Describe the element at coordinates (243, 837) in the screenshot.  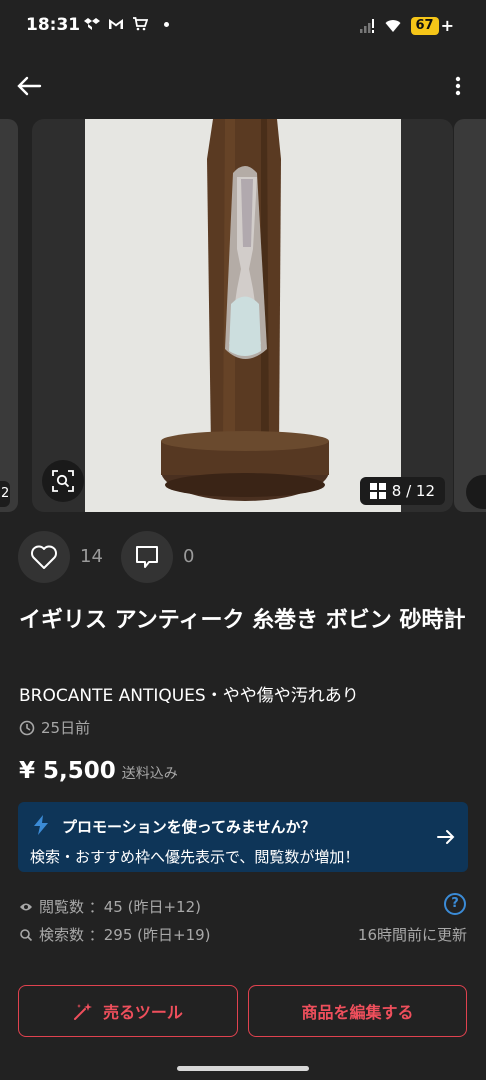
I see `promotion-banner: プロモーションを使ってみませんか？ 検索・おすすめ枠へ優先表示で、閲覧数が増加！` at that location.